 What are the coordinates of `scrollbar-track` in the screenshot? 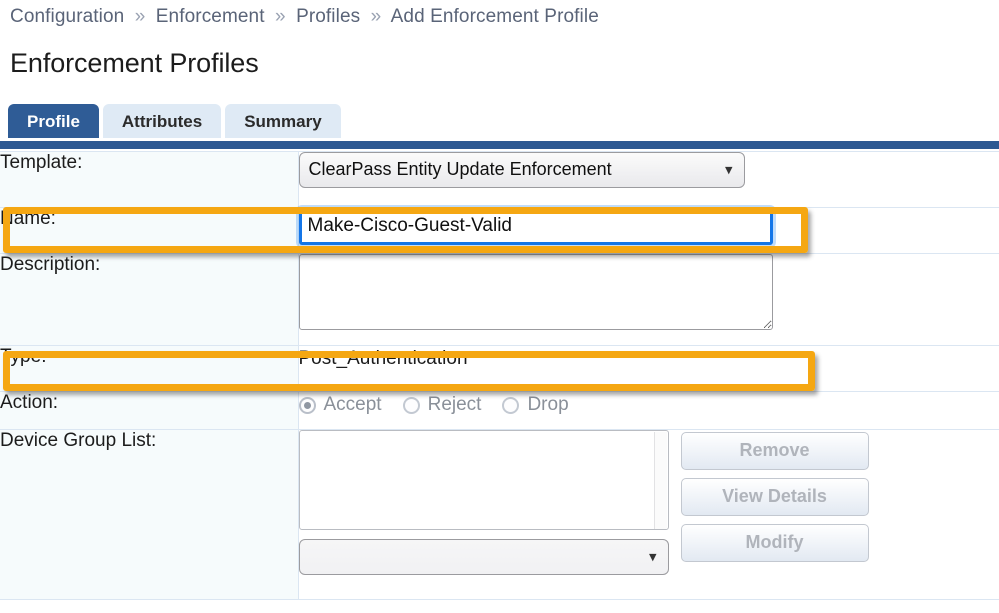 It's located at (660, 480).